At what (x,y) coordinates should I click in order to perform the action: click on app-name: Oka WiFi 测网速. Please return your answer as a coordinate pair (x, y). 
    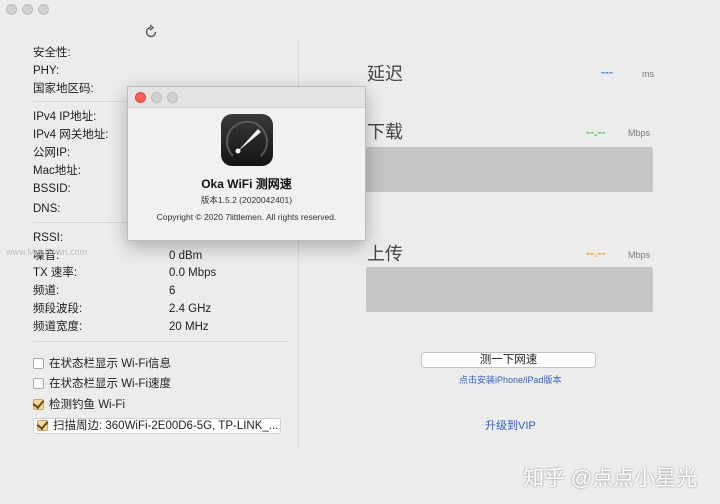
    Looking at the image, I should click on (246, 184).